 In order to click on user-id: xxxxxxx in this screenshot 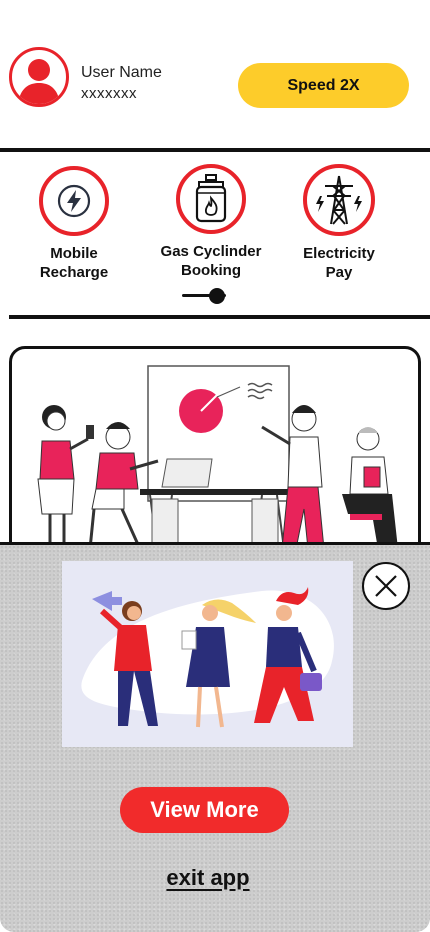, I will do `click(109, 93)`.